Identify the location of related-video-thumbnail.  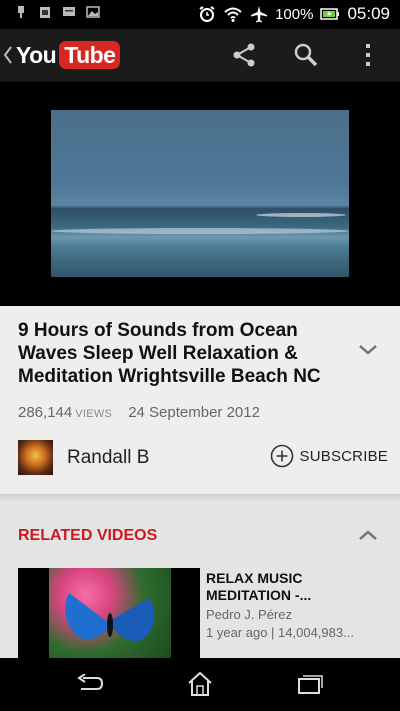
(109, 613).